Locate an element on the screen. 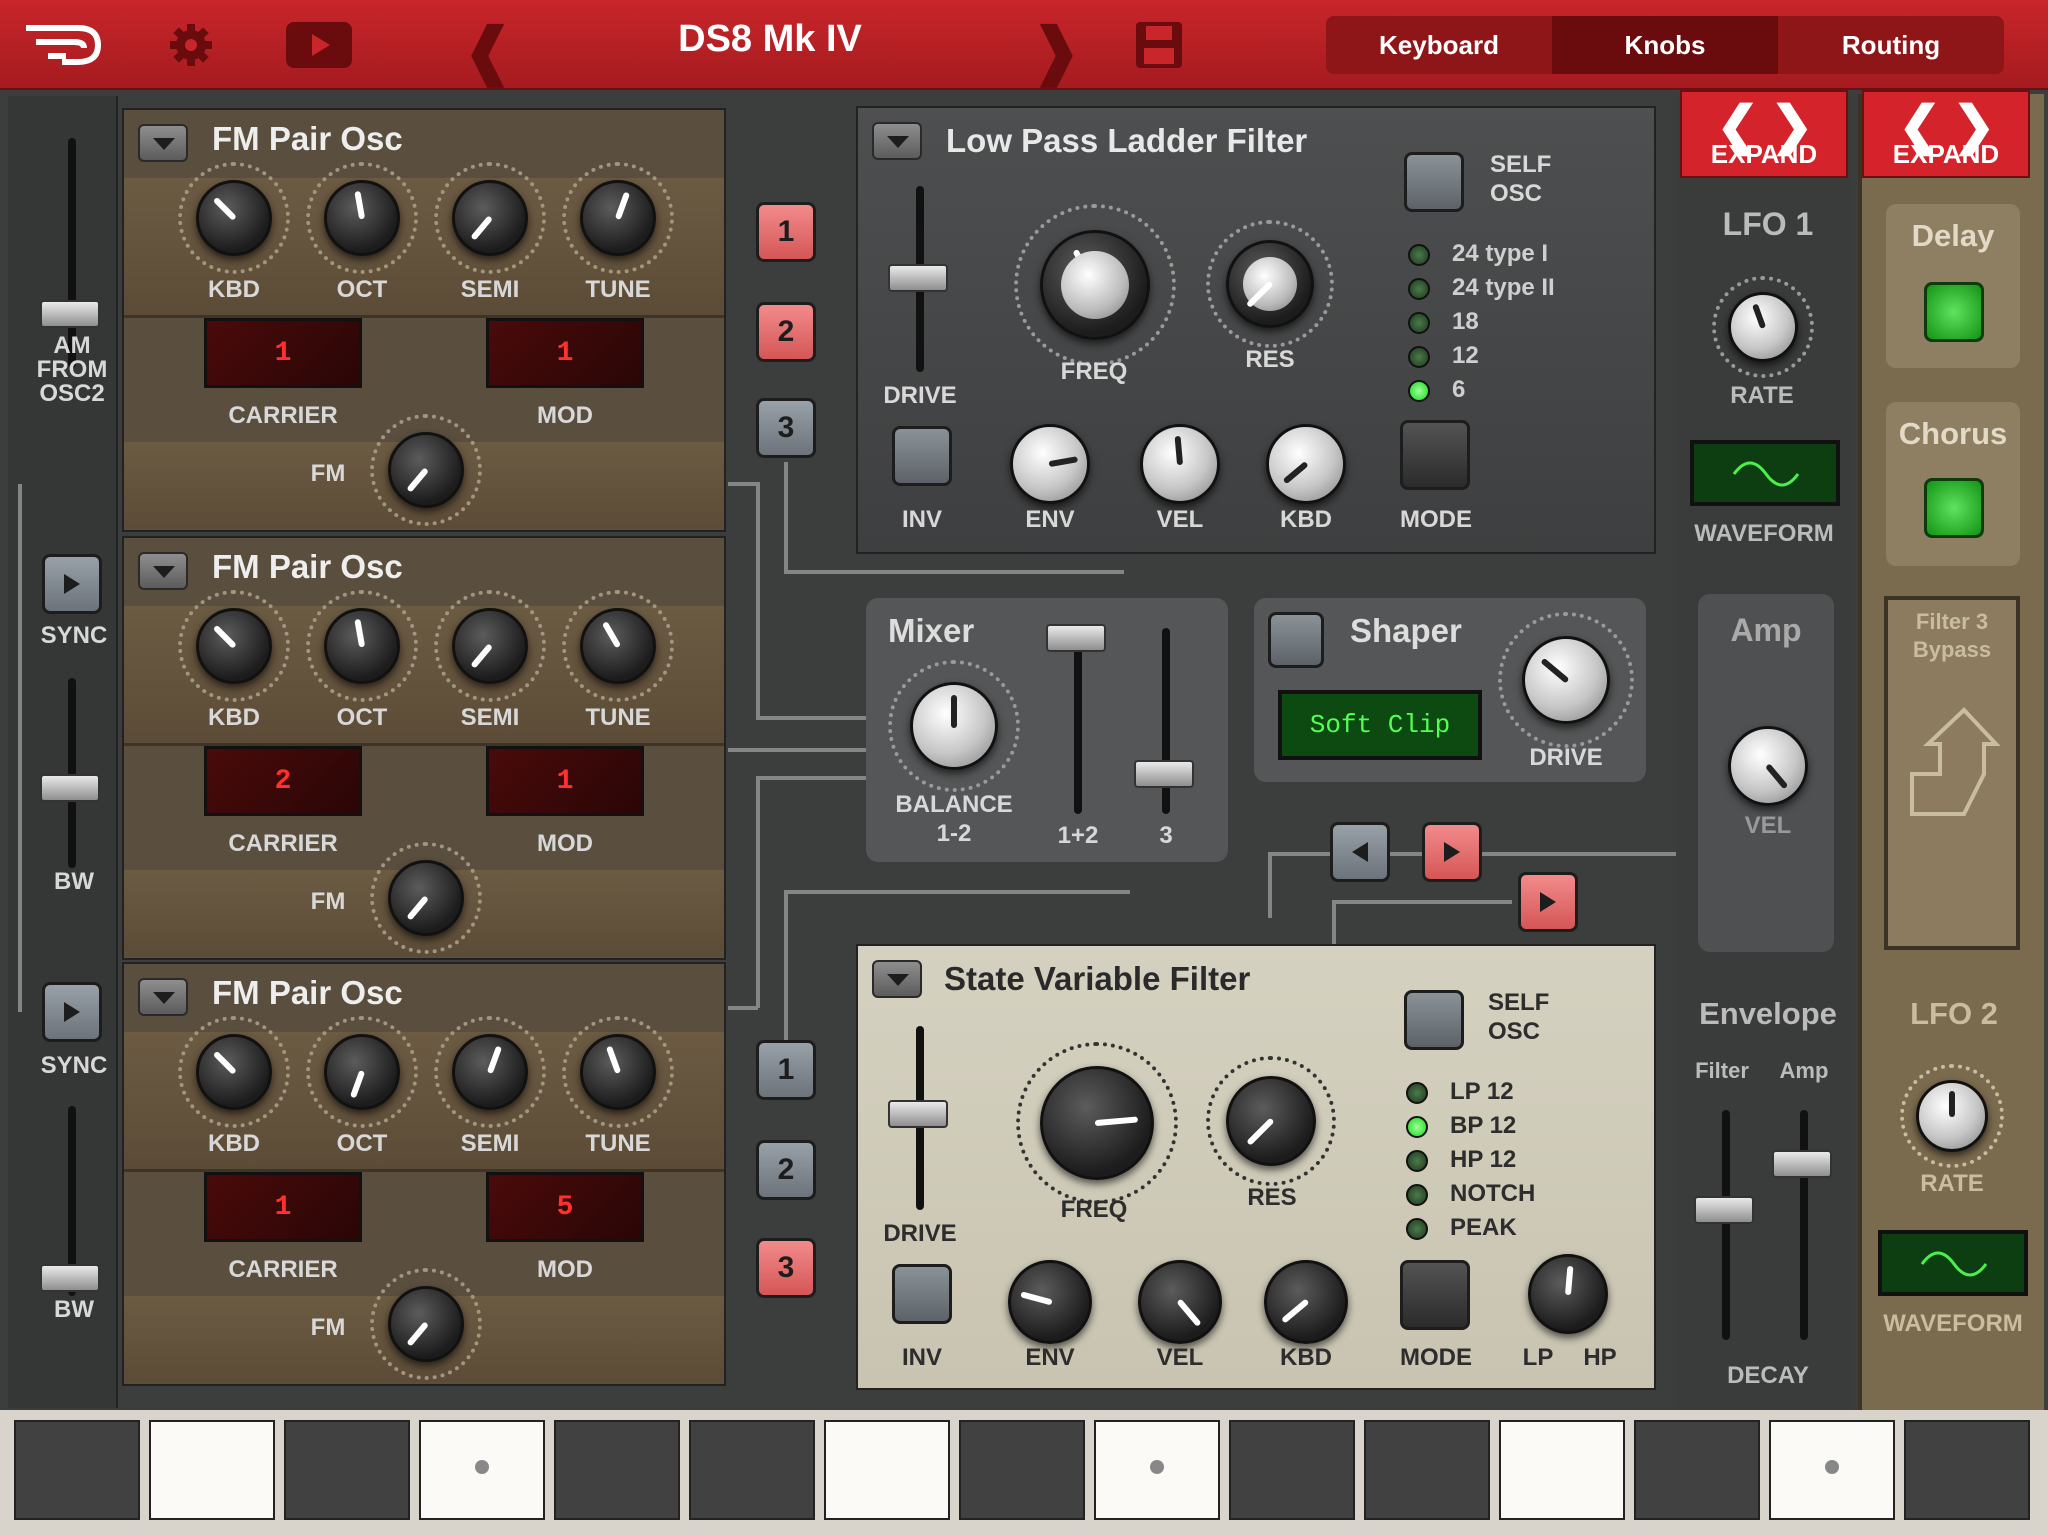 Image resolution: width=2048 pixels, height=1536 pixels. osc-2-kbd-knob is located at coordinates (234, 646).